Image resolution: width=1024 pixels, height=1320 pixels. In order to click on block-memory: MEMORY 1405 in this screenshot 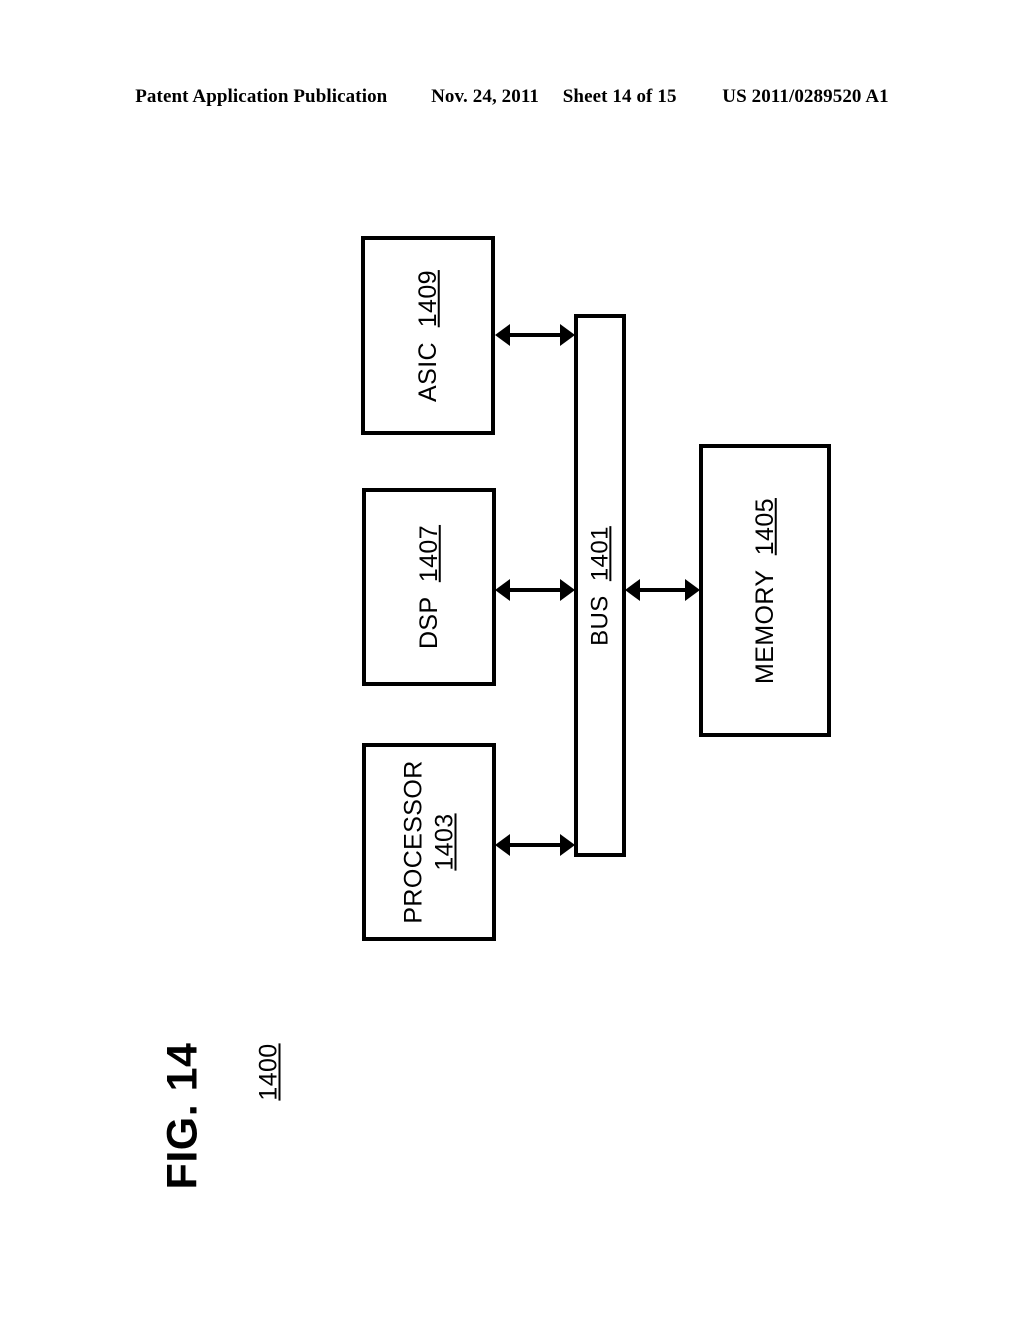, I will do `click(765, 590)`.